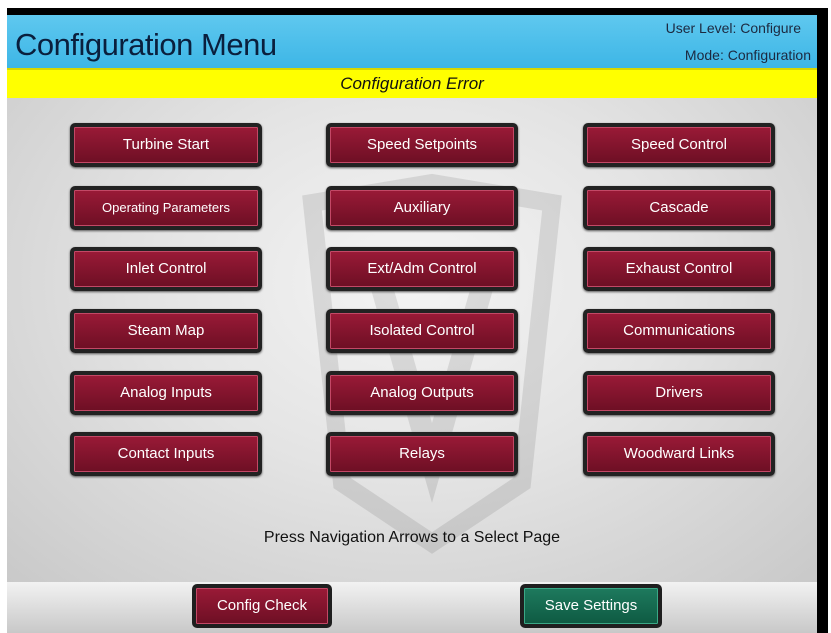  I want to click on inlet-control-button: Inlet Control, so click(166, 269).